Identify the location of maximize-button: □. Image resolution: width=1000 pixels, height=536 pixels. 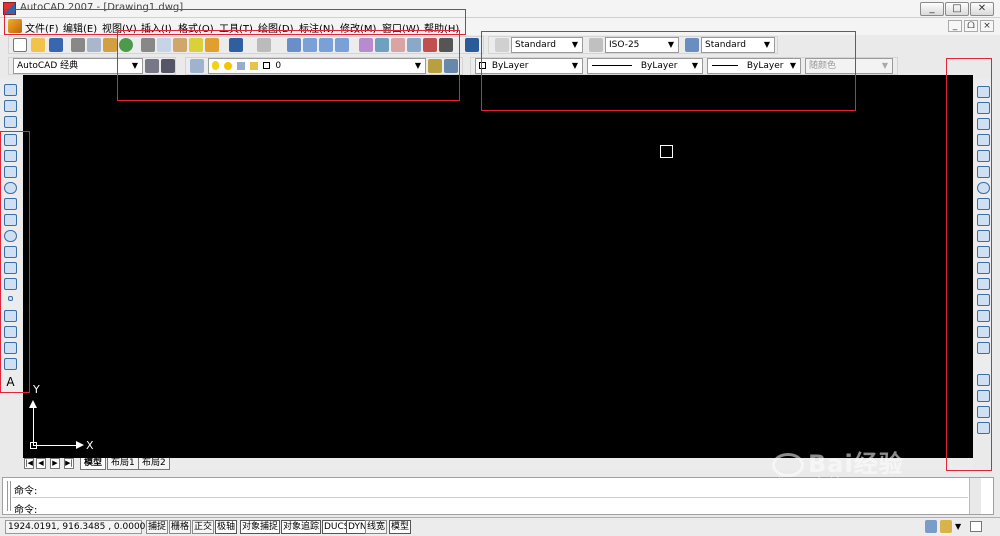
(957, 9).